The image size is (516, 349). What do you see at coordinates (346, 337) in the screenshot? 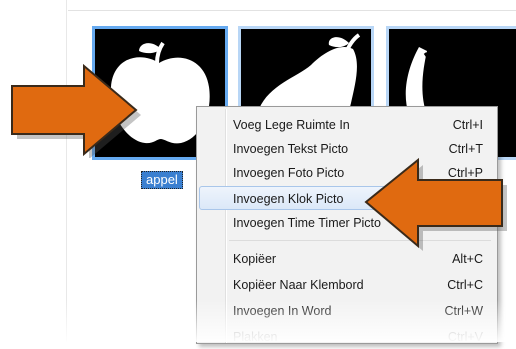
I see `menu-item-paste: Plakken Ctrl+V` at bounding box center [346, 337].